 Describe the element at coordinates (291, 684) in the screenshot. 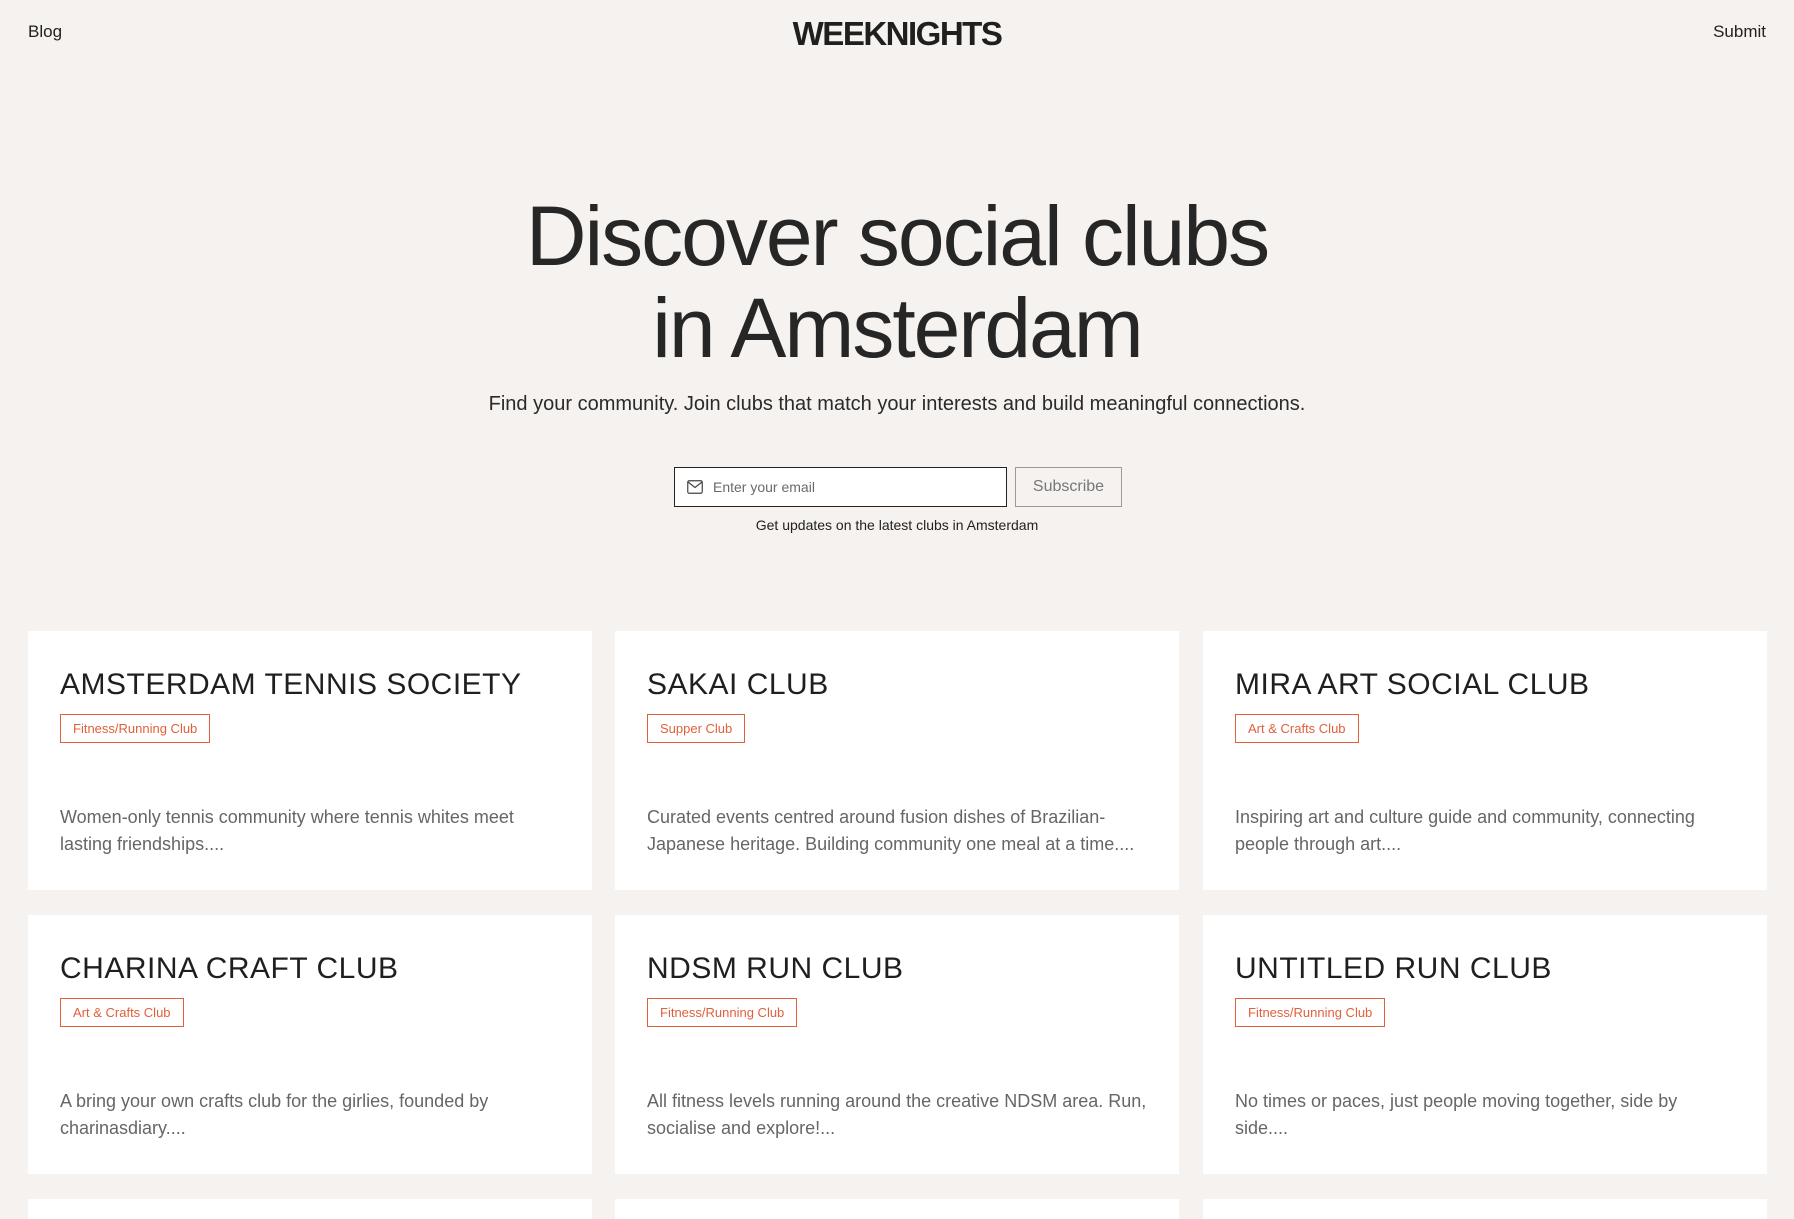

I see `club-name: AMSTERDAM TENNIS SOCIETY` at that location.